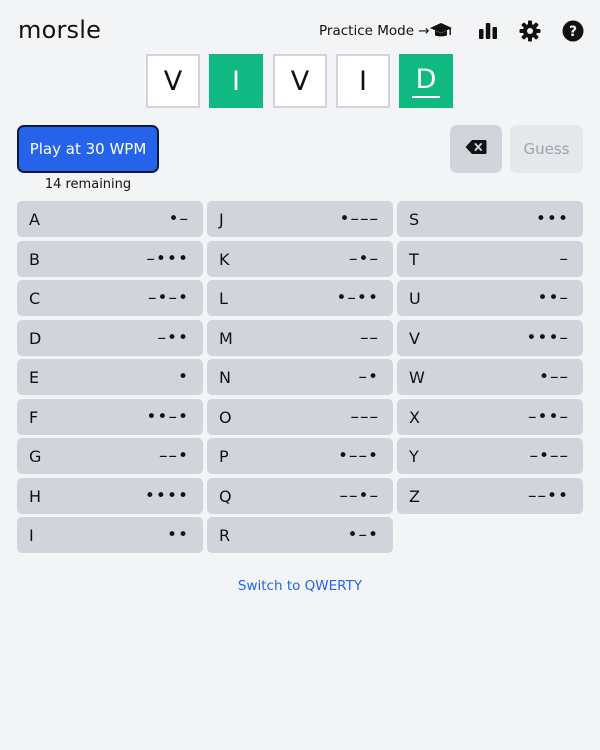 The width and height of the screenshot is (600, 750). What do you see at coordinates (490, 377) in the screenshot?
I see `key-w: W •––` at bounding box center [490, 377].